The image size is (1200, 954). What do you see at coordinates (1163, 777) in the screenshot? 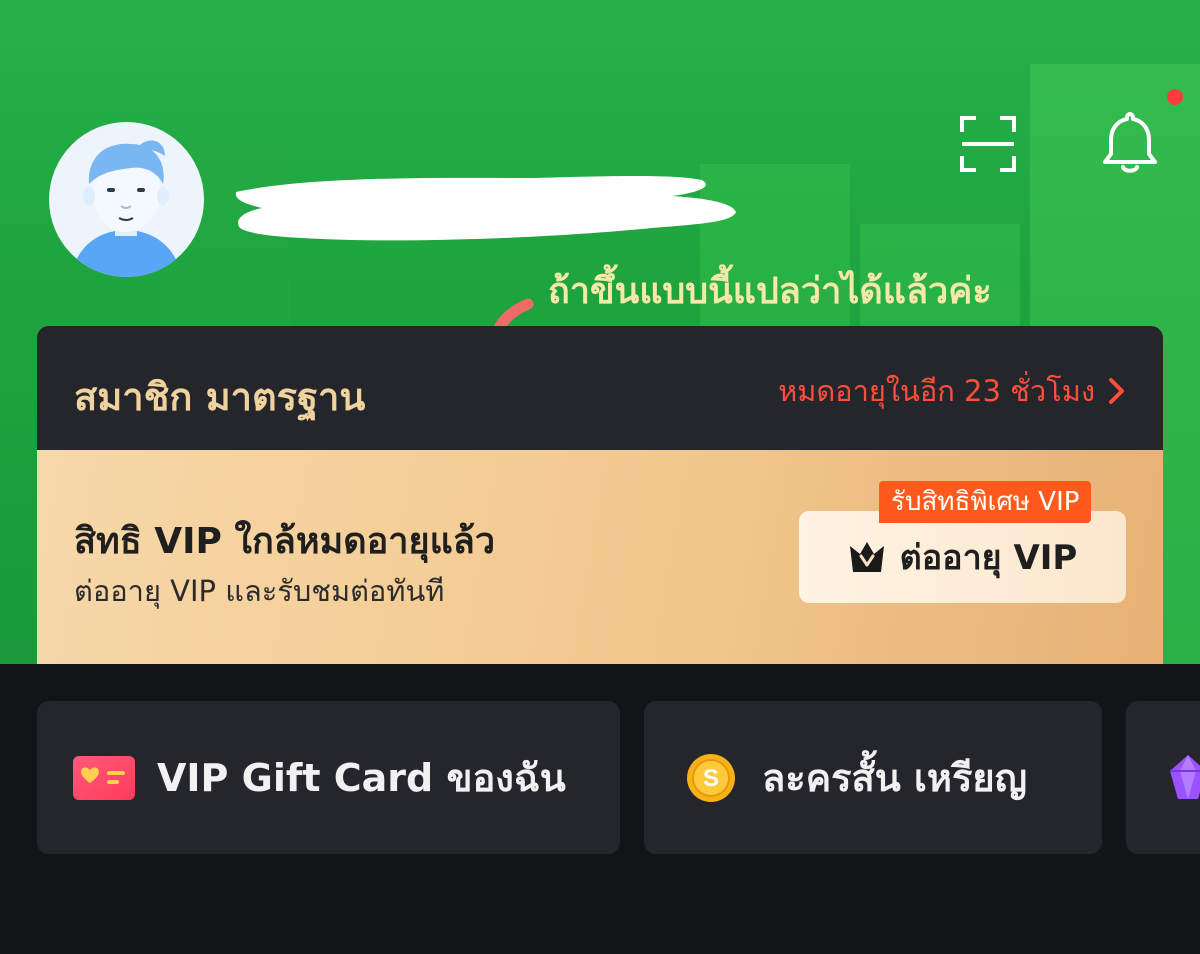
I see `diamond-tile` at bounding box center [1163, 777].